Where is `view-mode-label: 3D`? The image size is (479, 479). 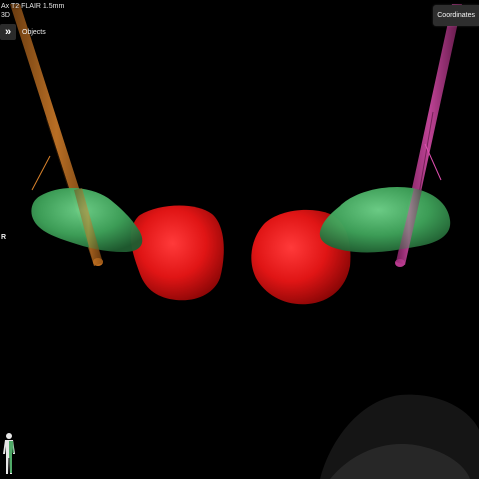
view-mode-label: 3D is located at coordinates (5, 15).